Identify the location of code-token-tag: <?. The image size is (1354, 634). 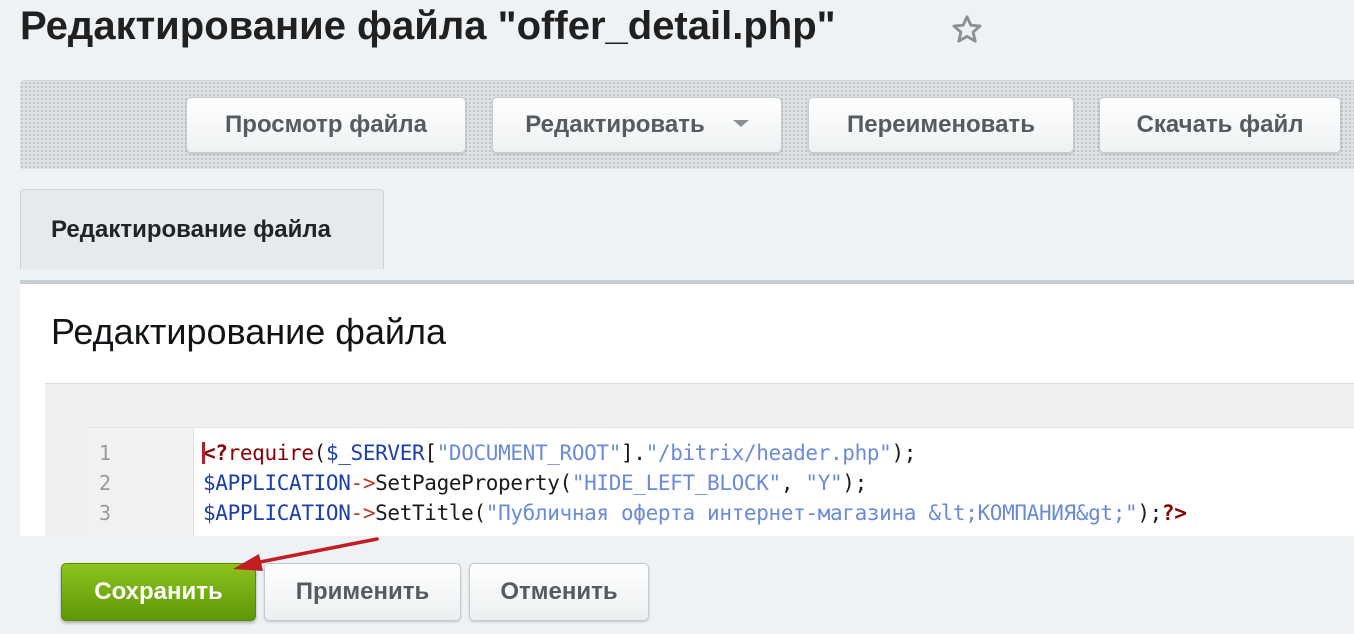
(215, 453).